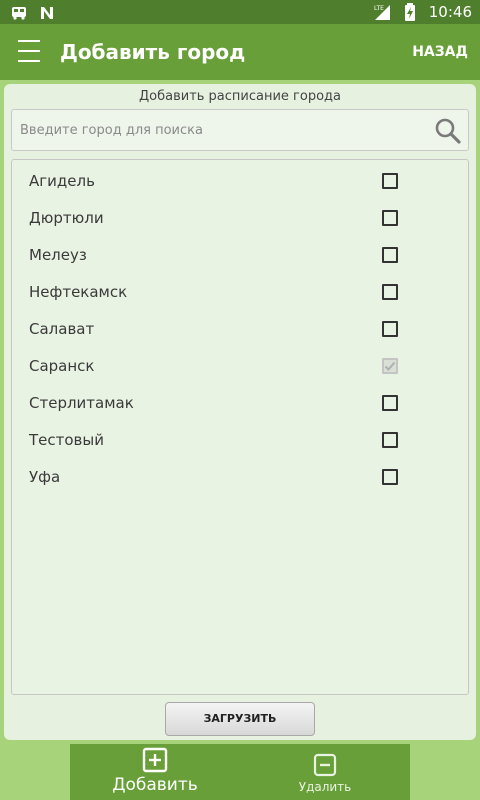  I want to click on clock: 10:46, so click(450, 12).